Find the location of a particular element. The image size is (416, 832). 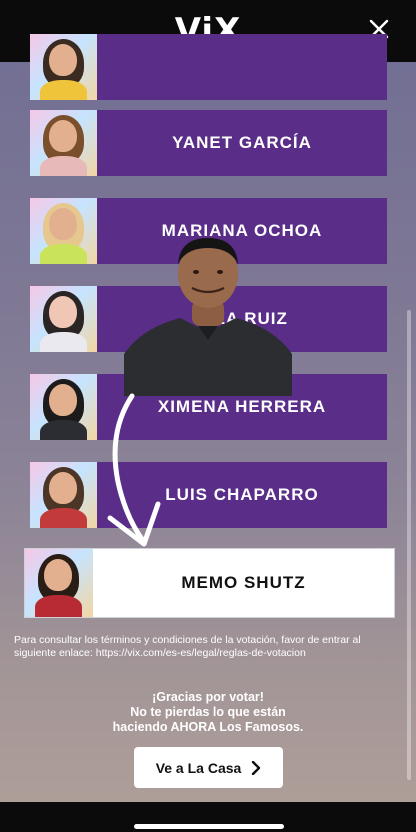

thanks-line-3: haciendo AHORA Los Famosos. is located at coordinates (208, 727).